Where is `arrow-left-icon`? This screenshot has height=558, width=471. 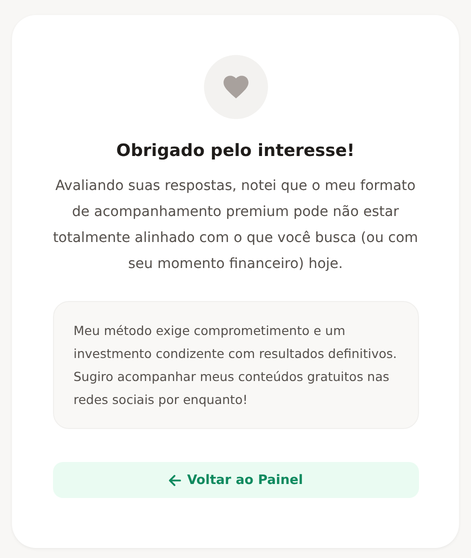 arrow-left-icon is located at coordinates (175, 480).